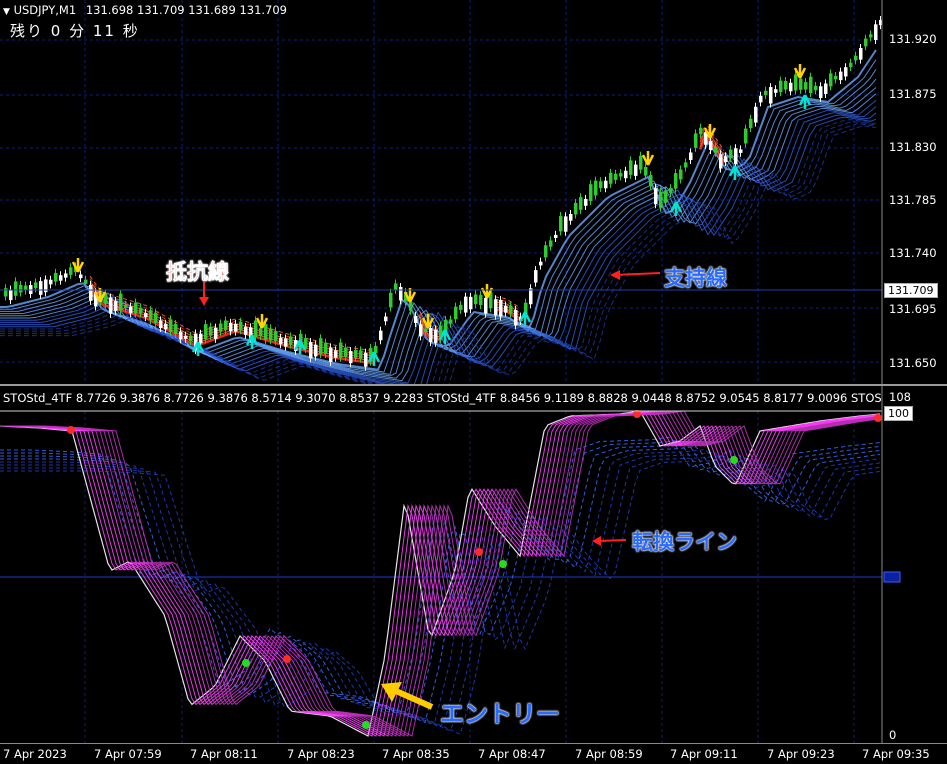 The height and width of the screenshot is (764, 947). Describe the element at coordinates (246, 663) in the screenshot. I see `green-signal-dot` at that location.